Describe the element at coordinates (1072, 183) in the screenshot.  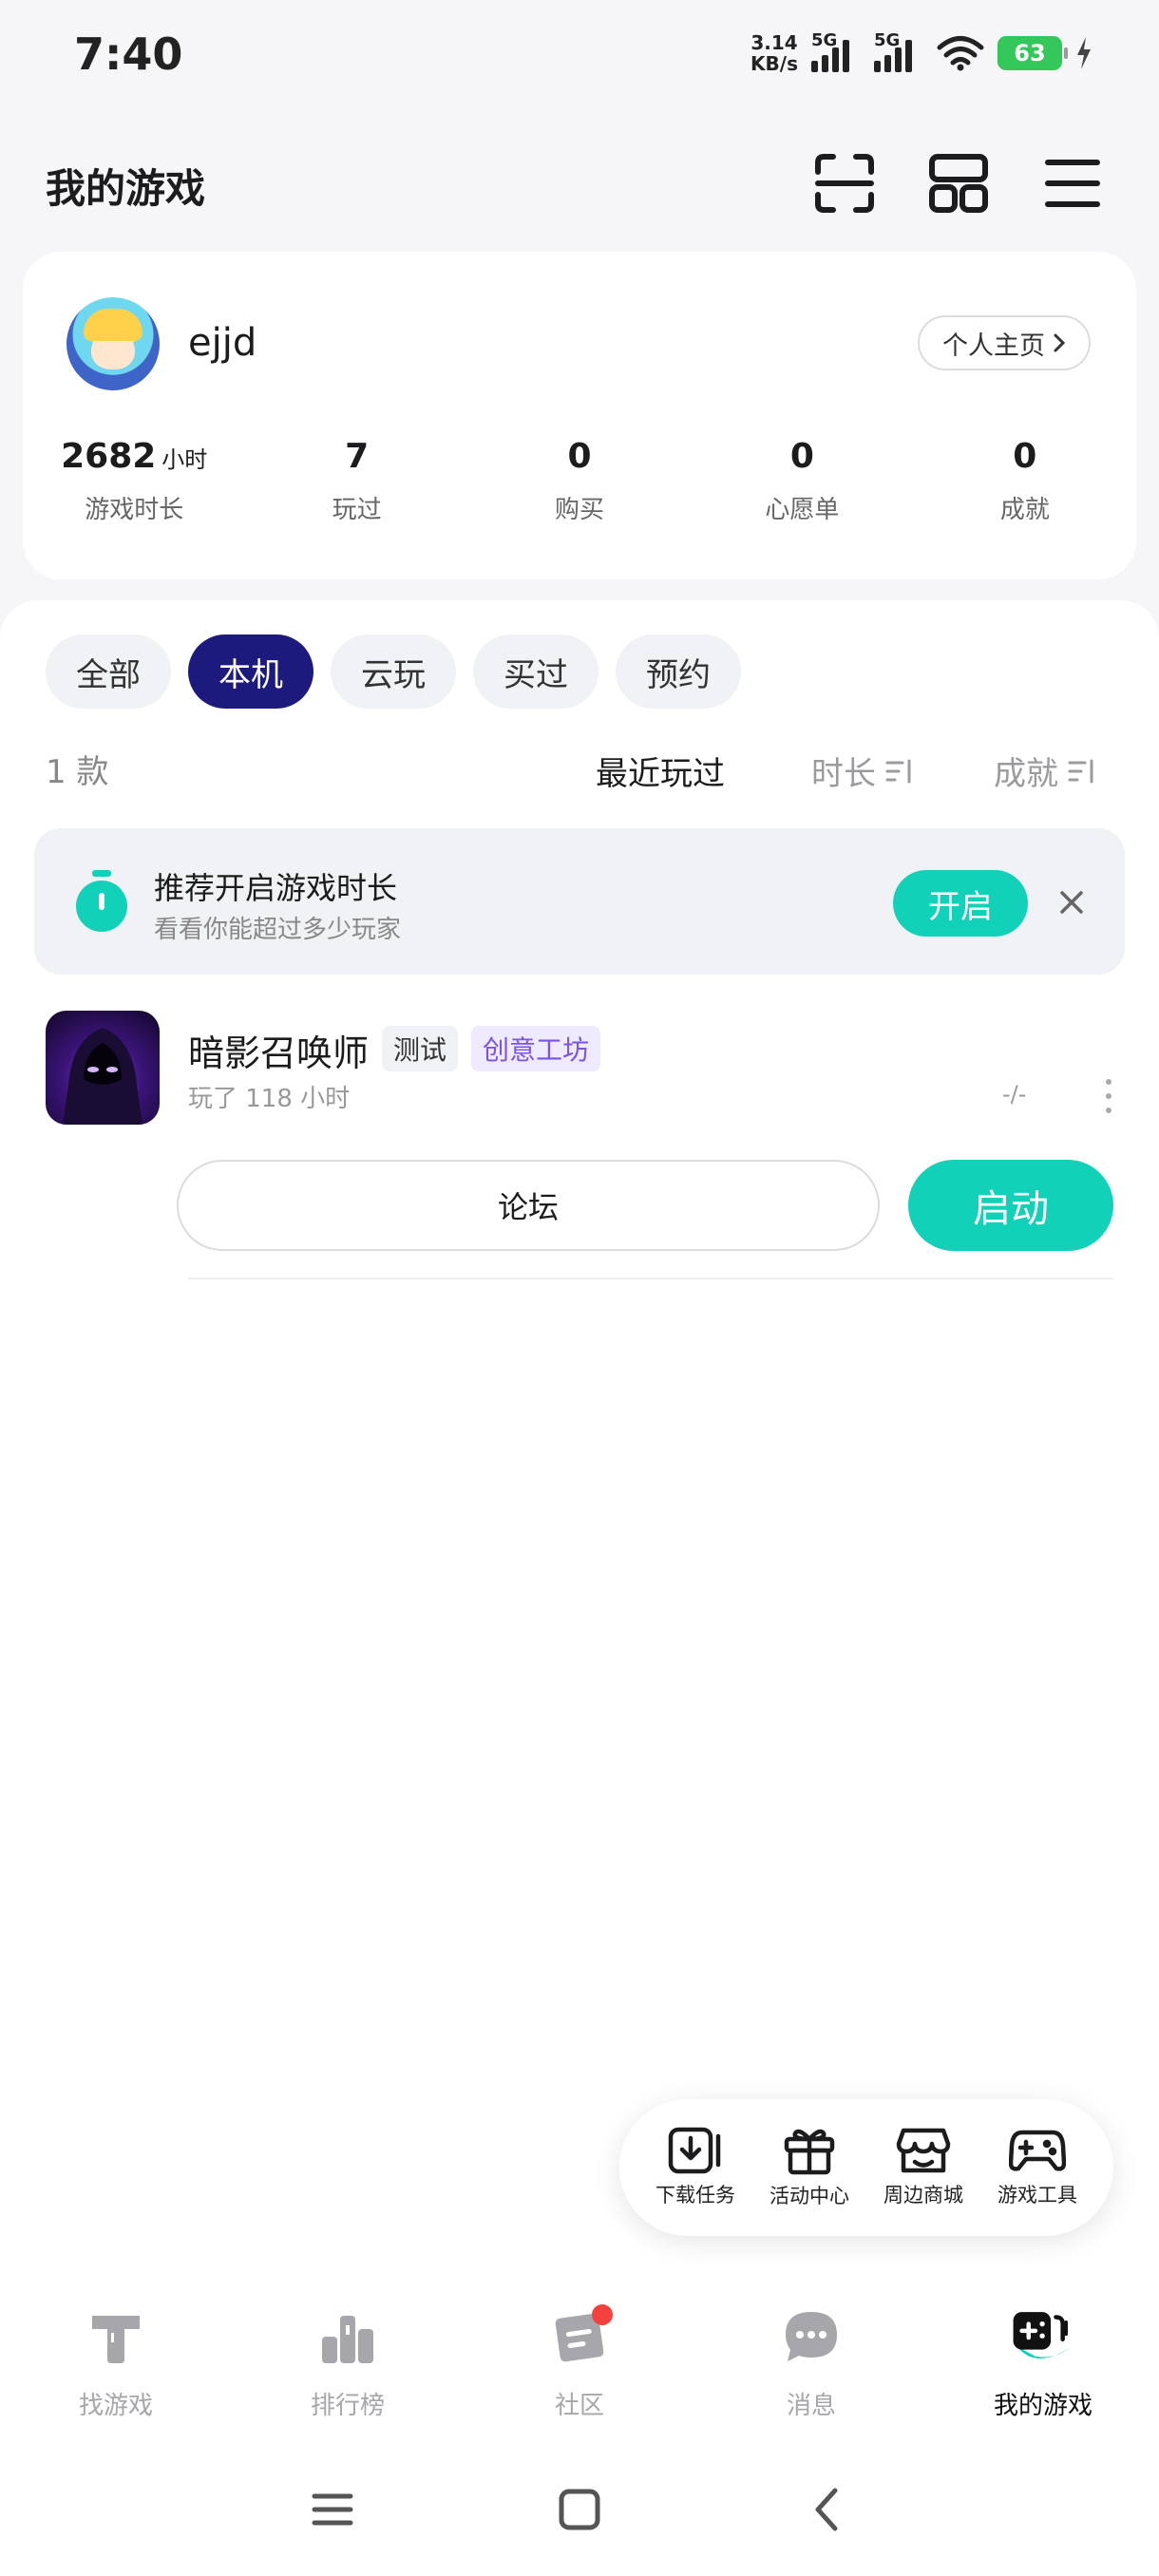
I see `menu-icon` at that location.